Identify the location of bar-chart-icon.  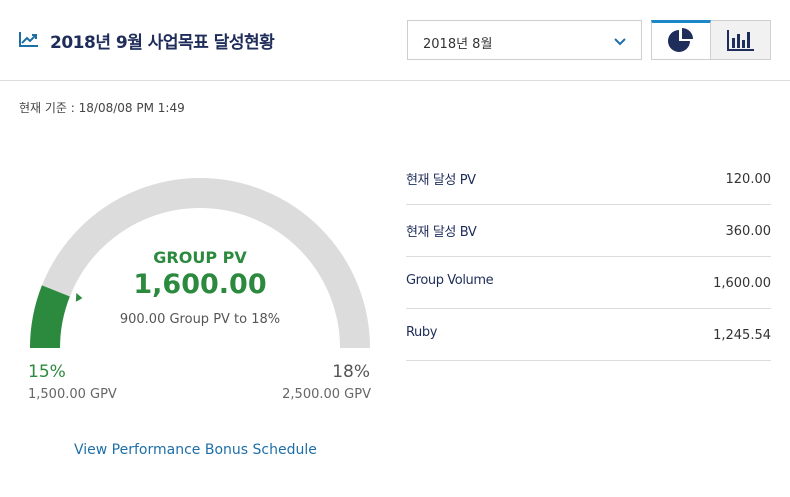
(740, 40).